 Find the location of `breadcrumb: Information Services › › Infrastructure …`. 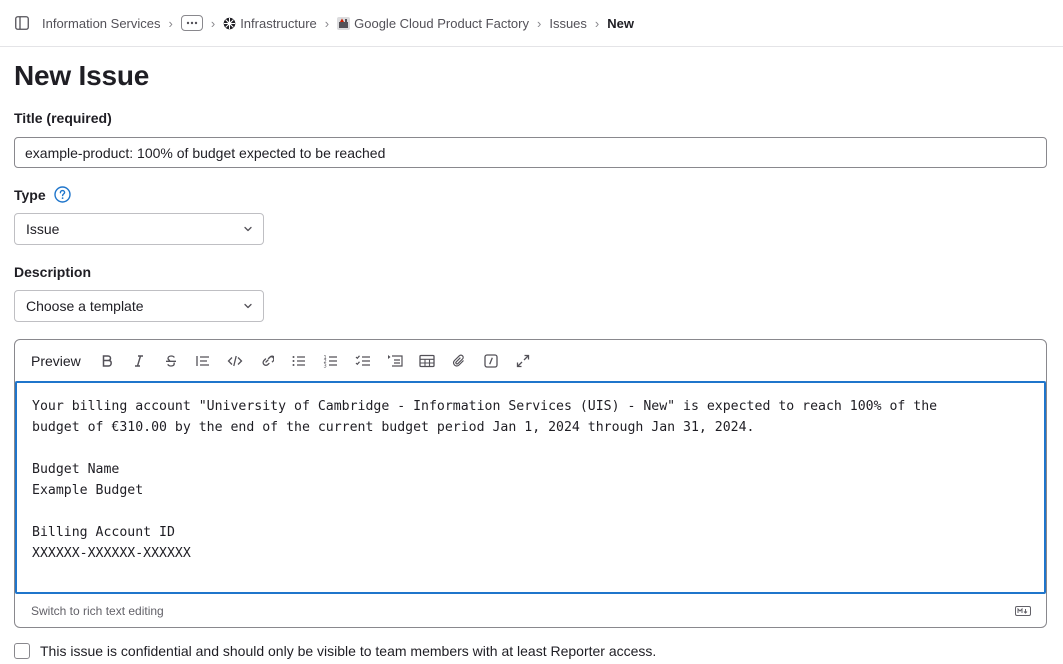

breadcrumb: Information Services › › Infrastructure … is located at coordinates (338, 23).